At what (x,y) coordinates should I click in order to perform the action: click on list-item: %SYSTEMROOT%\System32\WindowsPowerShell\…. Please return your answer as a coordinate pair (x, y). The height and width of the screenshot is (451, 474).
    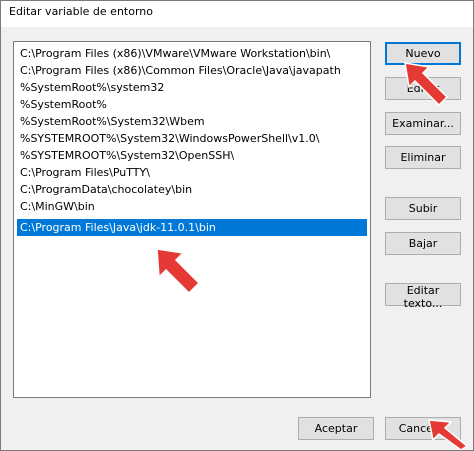
    Looking at the image, I should click on (192, 138).